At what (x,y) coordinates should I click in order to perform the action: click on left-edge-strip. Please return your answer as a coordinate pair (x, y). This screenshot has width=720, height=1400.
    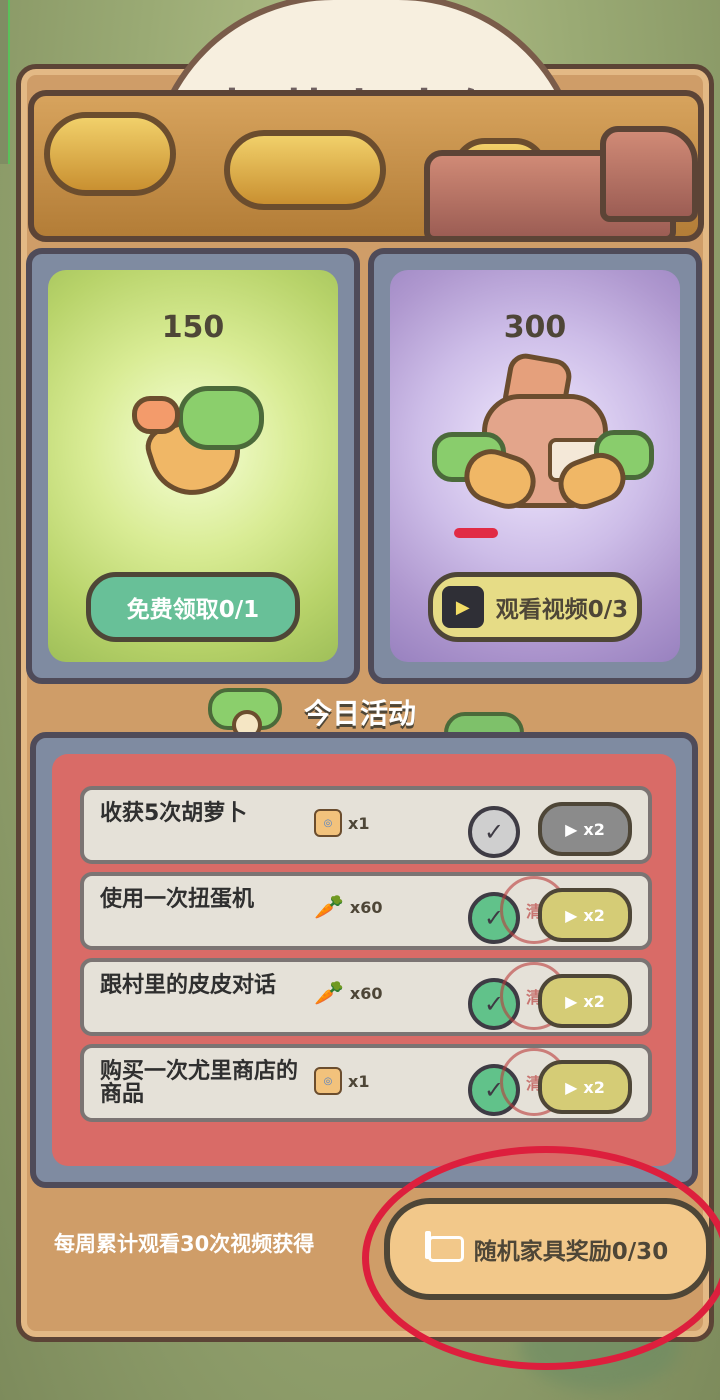
    Looking at the image, I should click on (5, 82).